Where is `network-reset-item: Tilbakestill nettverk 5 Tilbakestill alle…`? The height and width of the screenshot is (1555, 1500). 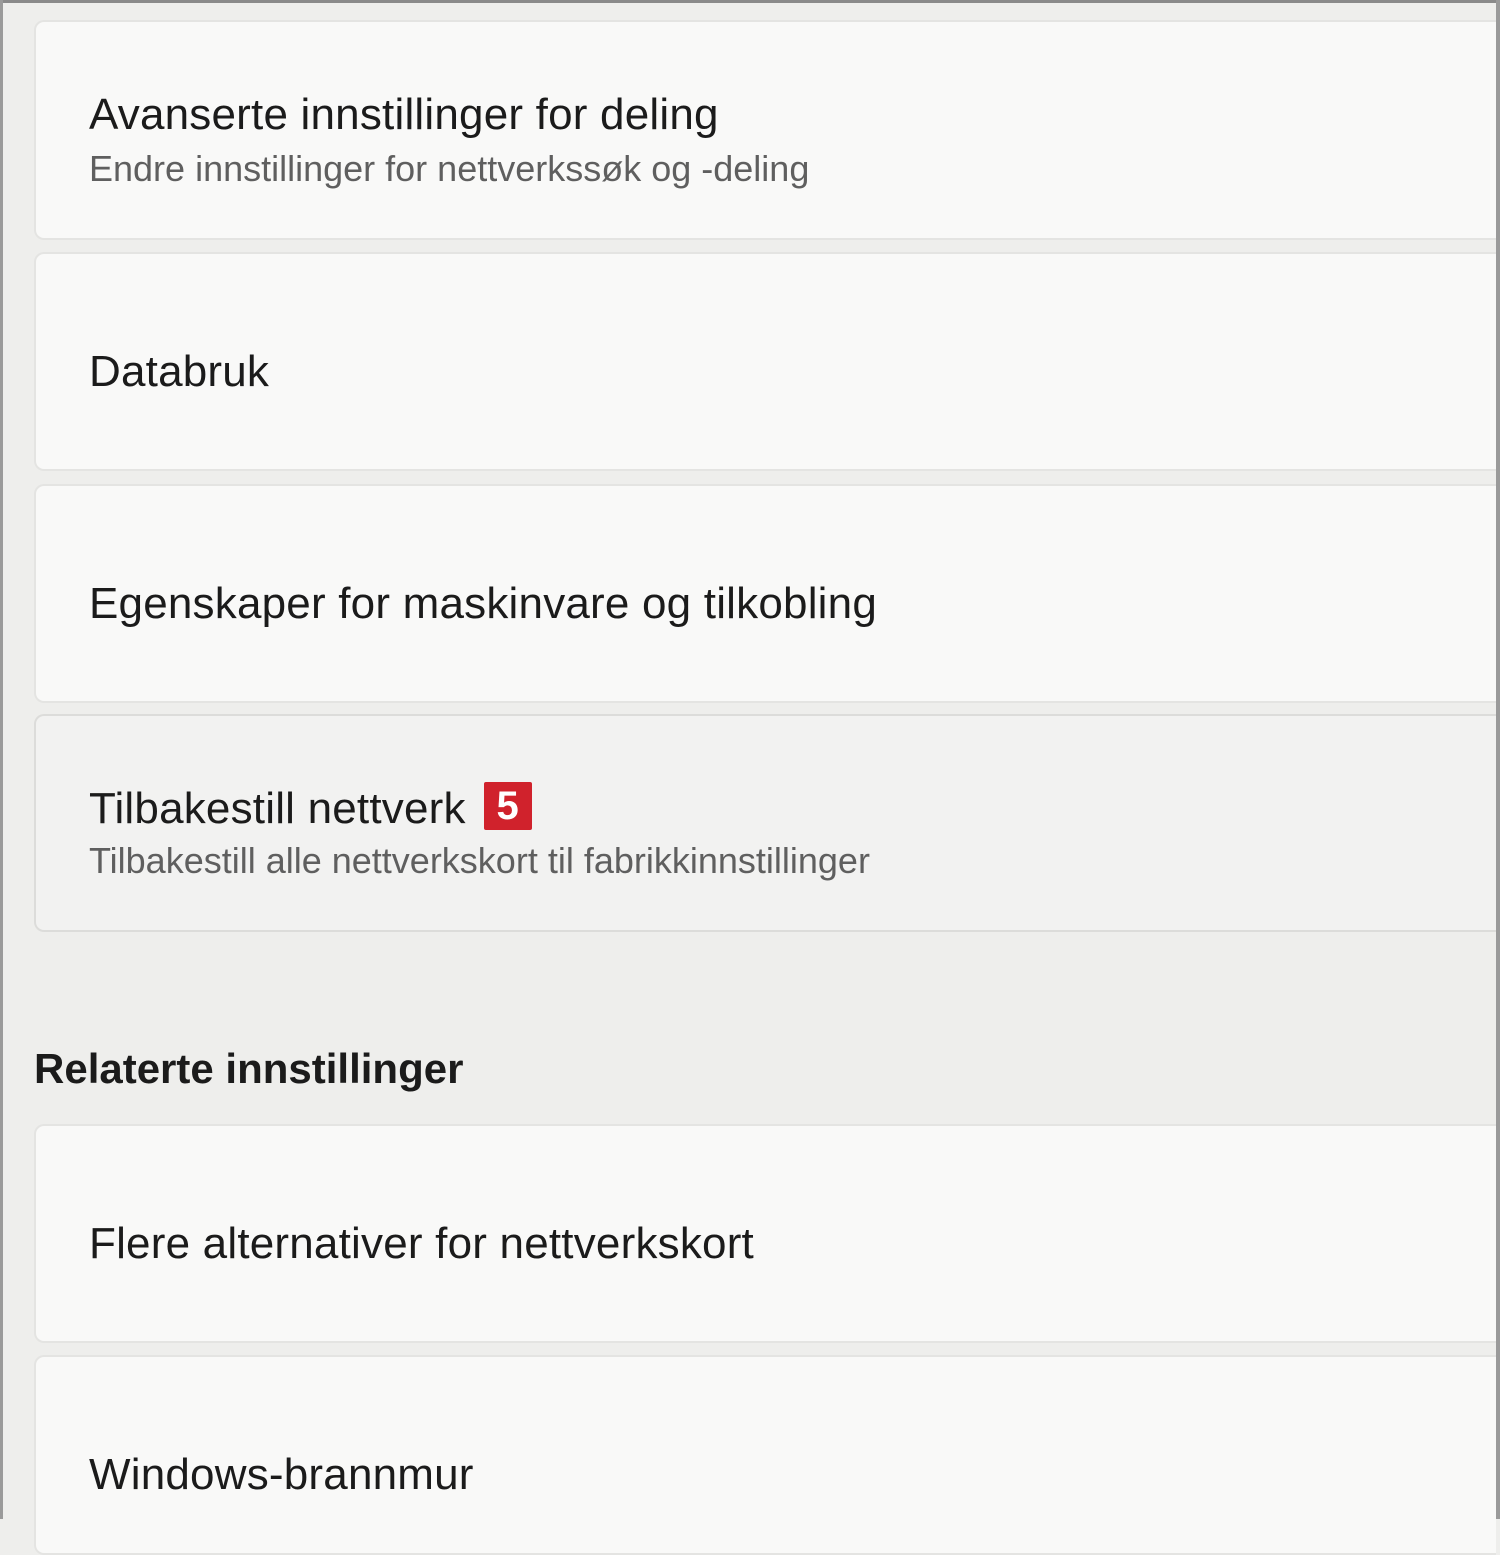 network-reset-item: Tilbakestill nettverk 5 Tilbakestill alle… is located at coordinates (765, 823).